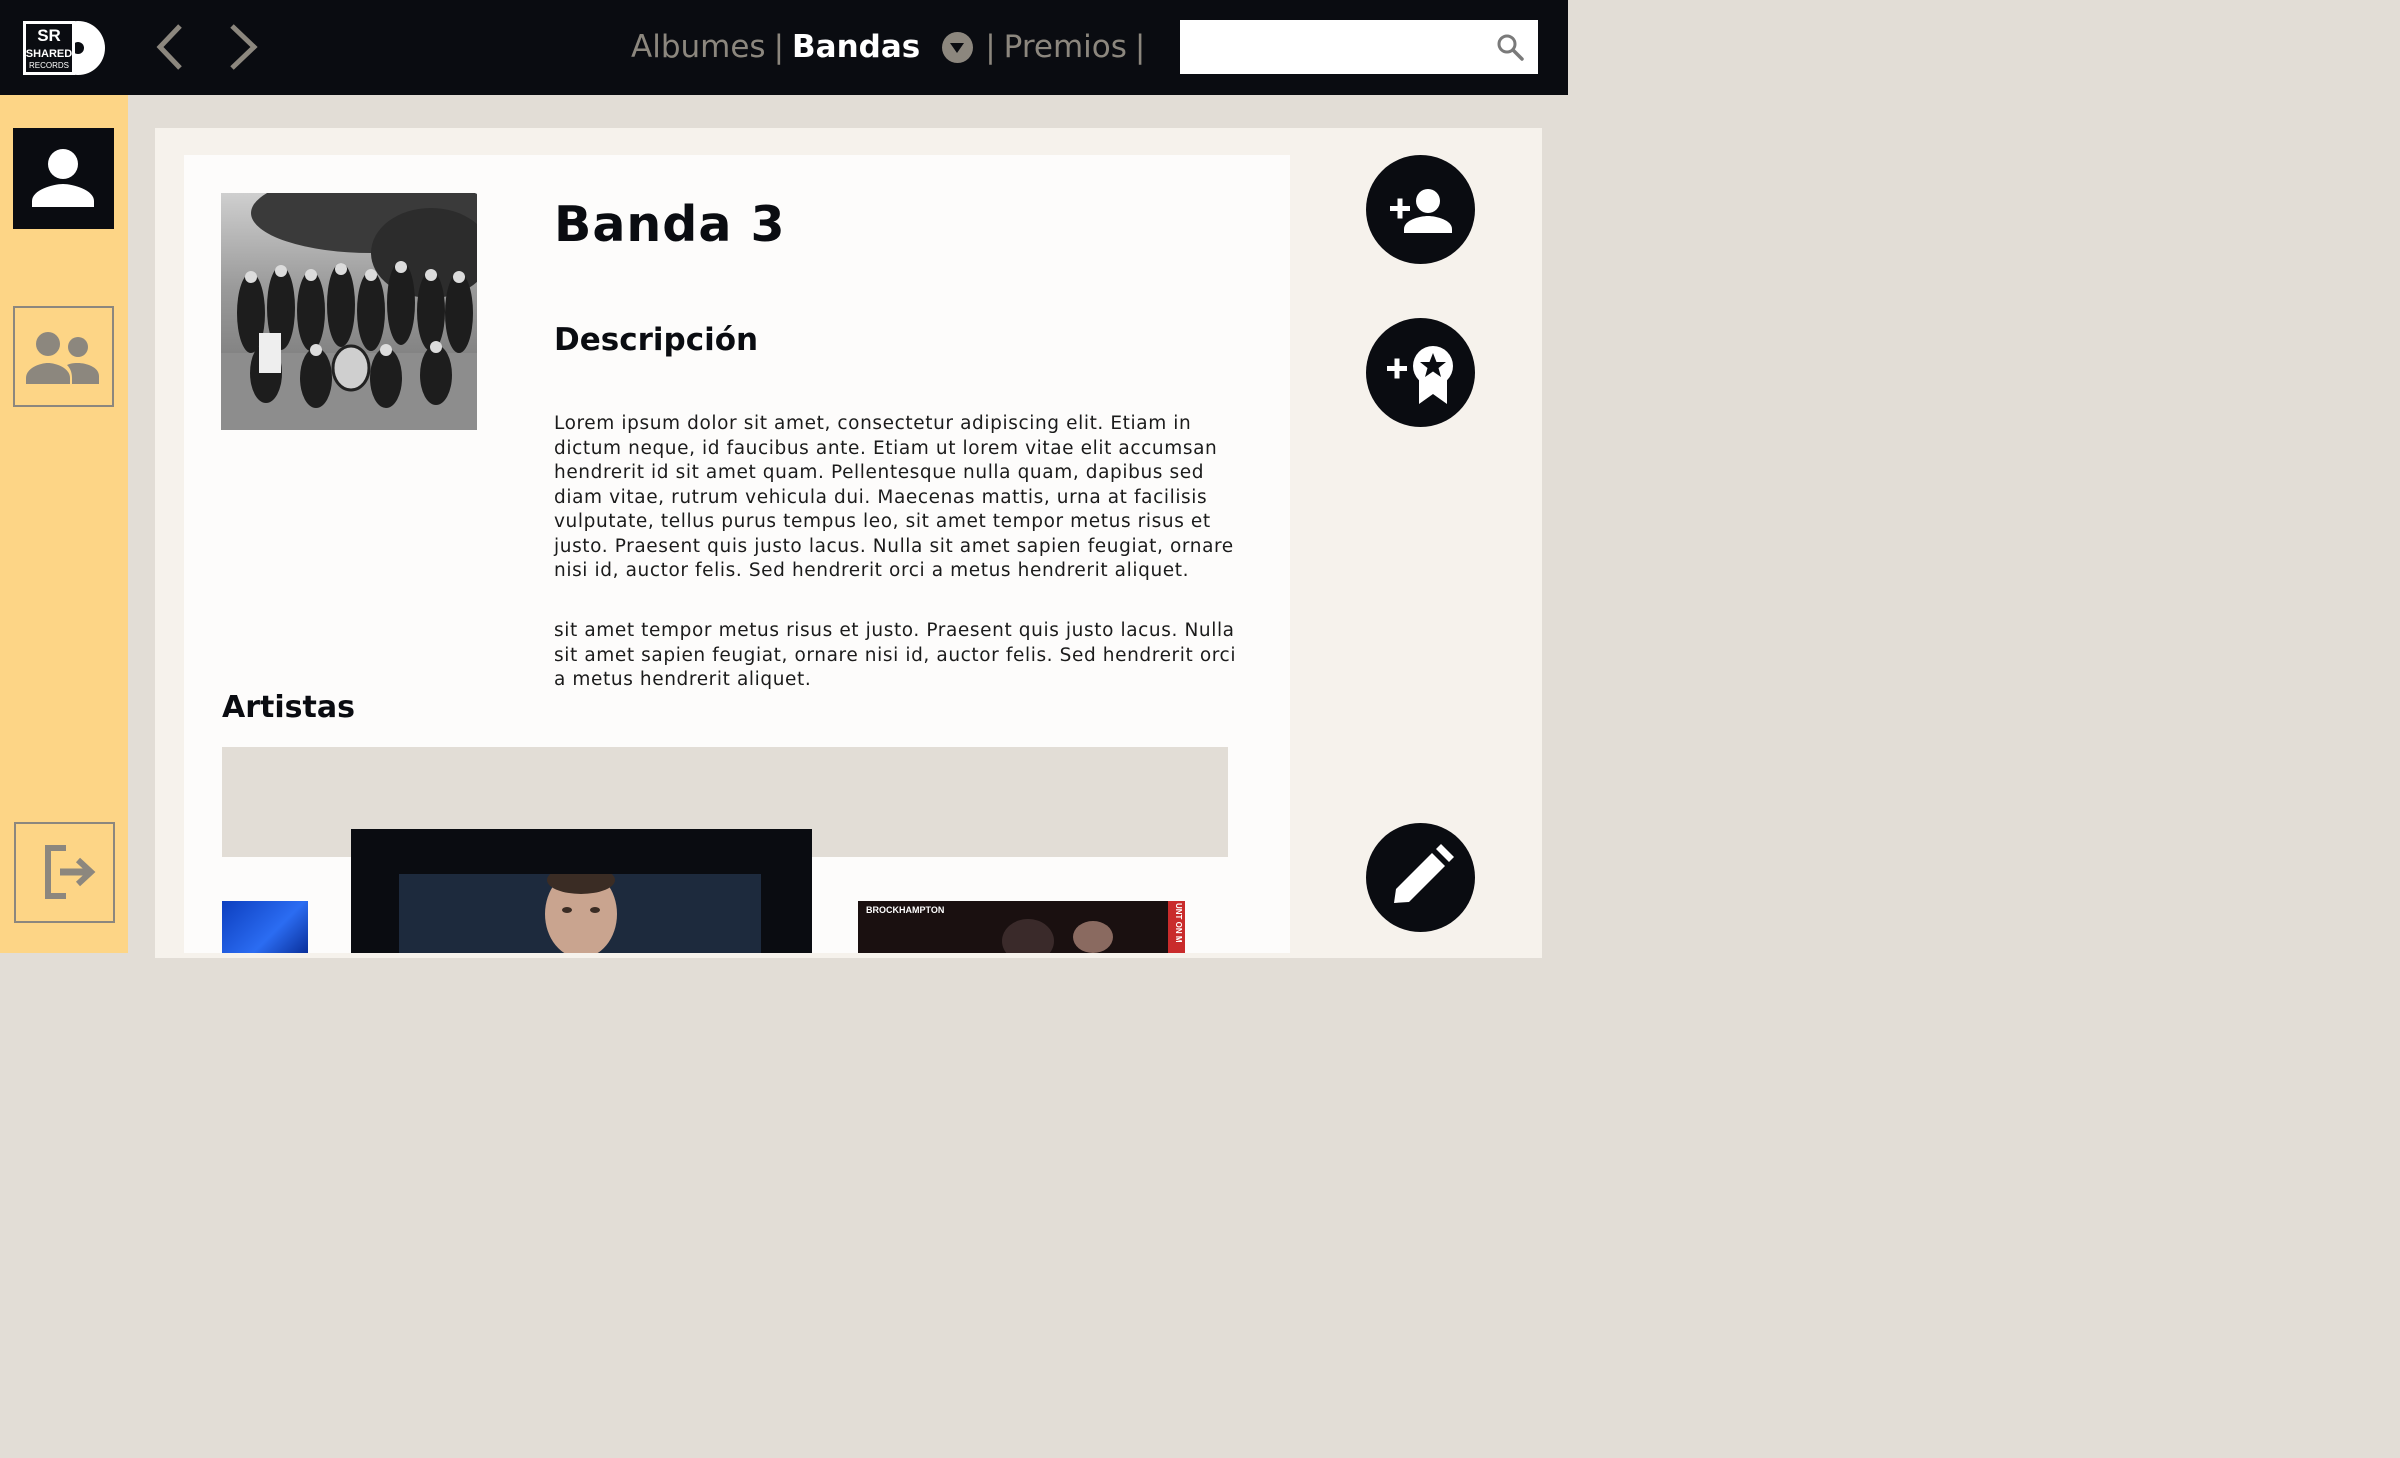 Image resolution: width=2400 pixels, height=1458 pixels. What do you see at coordinates (349, 311) in the screenshot?
I see `band-photo` at bounding box center [349, 311].